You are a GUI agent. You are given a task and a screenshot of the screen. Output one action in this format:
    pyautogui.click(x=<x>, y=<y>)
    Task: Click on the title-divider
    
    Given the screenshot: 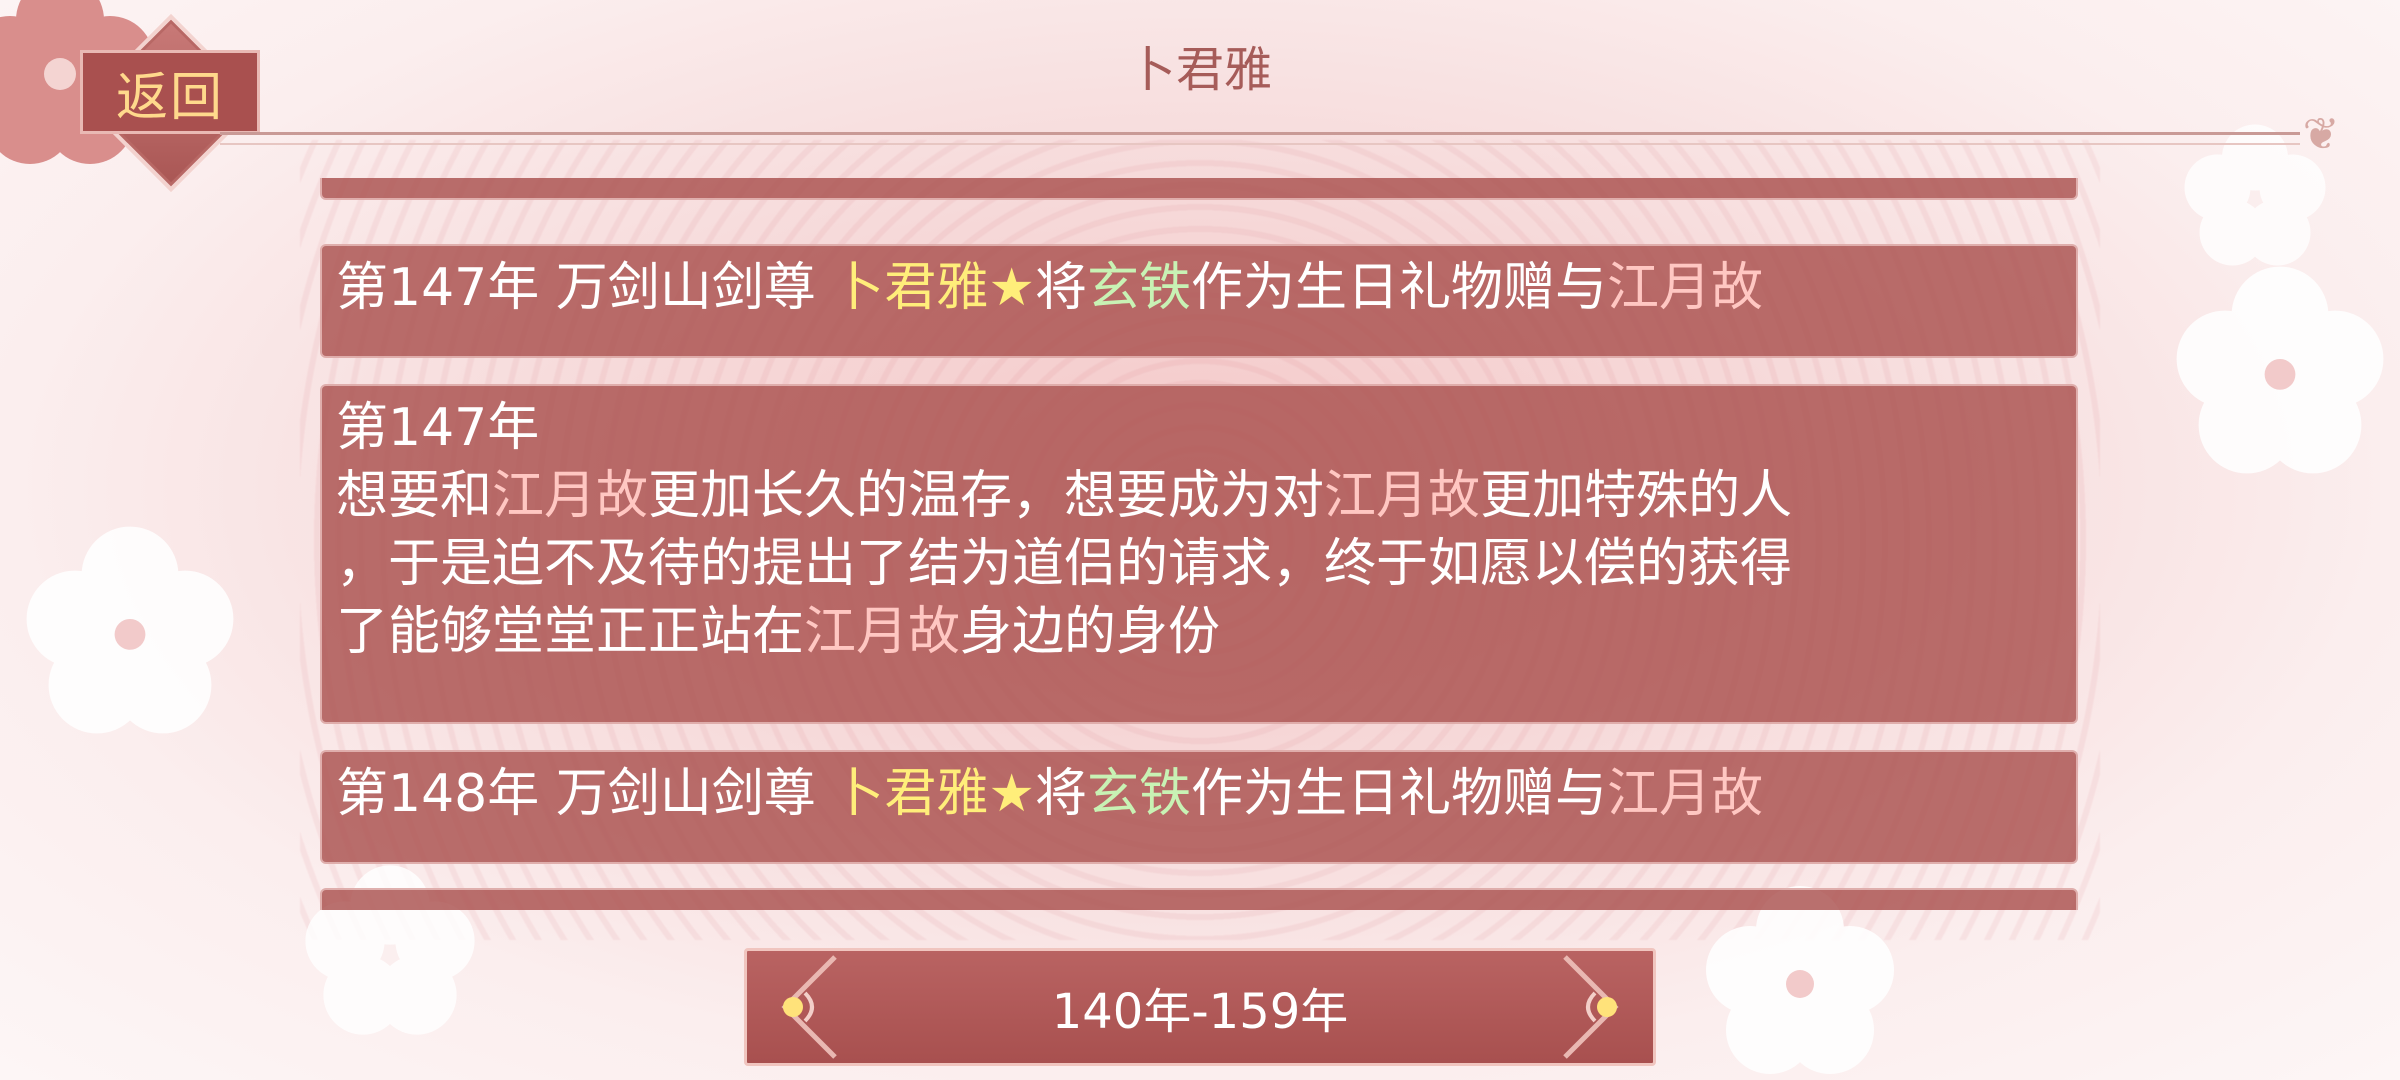 What is the action you would take?
    pyautogui.click(x=1260, y=138)
    